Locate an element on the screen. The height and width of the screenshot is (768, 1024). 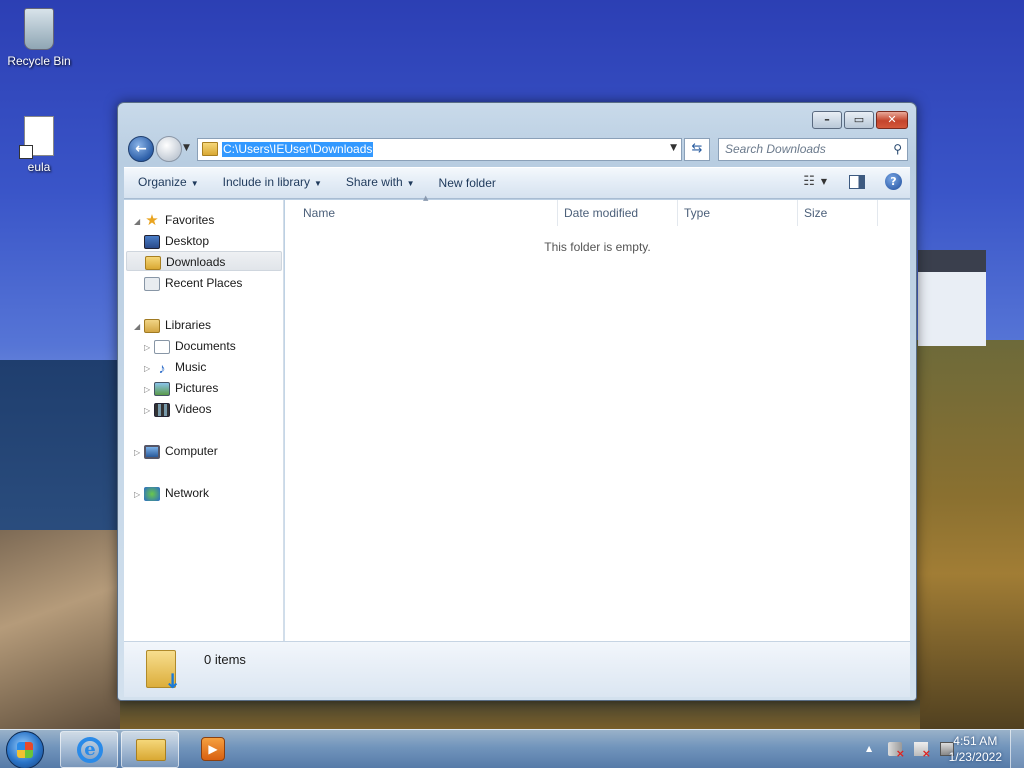
libraries-icon is located at coordinates (152, 325).